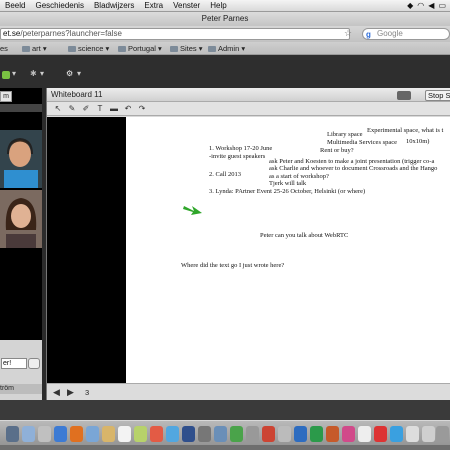  What do you see at coordinates (28, 434) in the screenshot?
I see `launchpad-icon` at bounding box center [28, 434].